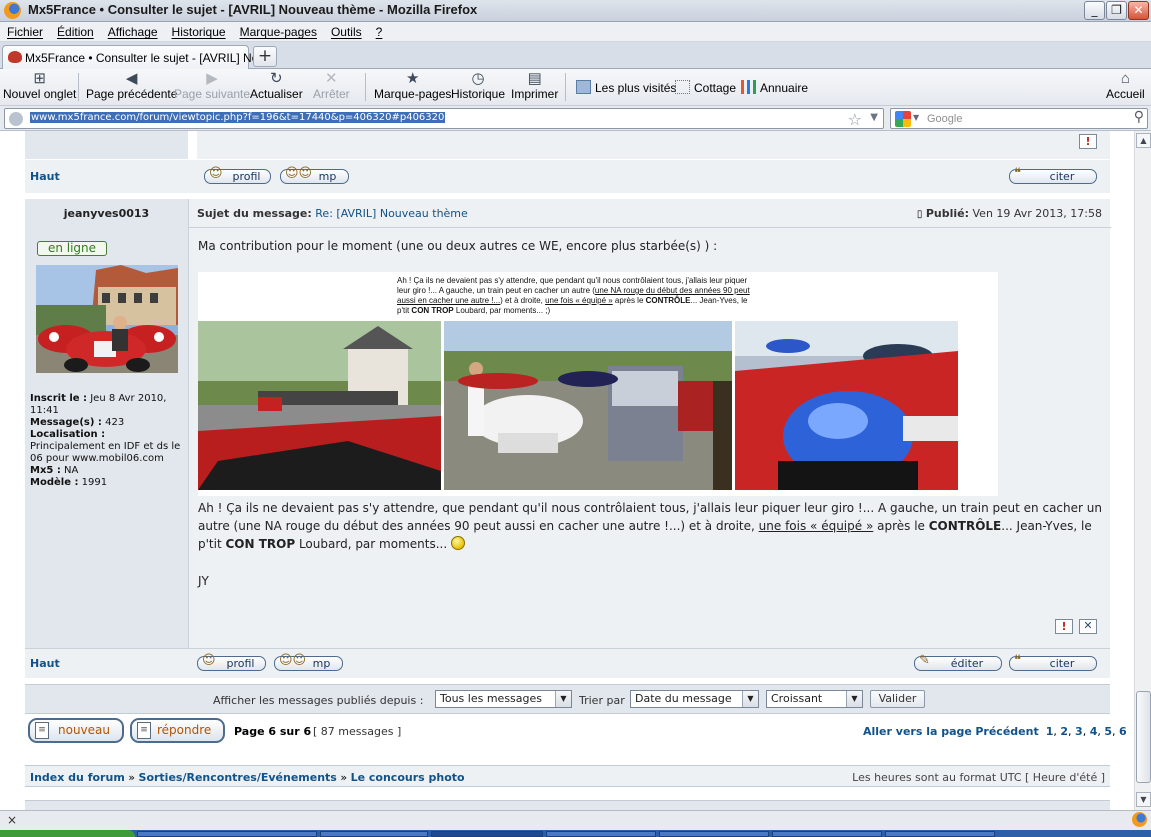 This screenshot has width=1151, height=837. What do you see at coordinates (276, 85) in the screenshot?
I see `reload-button: ↻ Actualiser` at bounding box center [276, 85].